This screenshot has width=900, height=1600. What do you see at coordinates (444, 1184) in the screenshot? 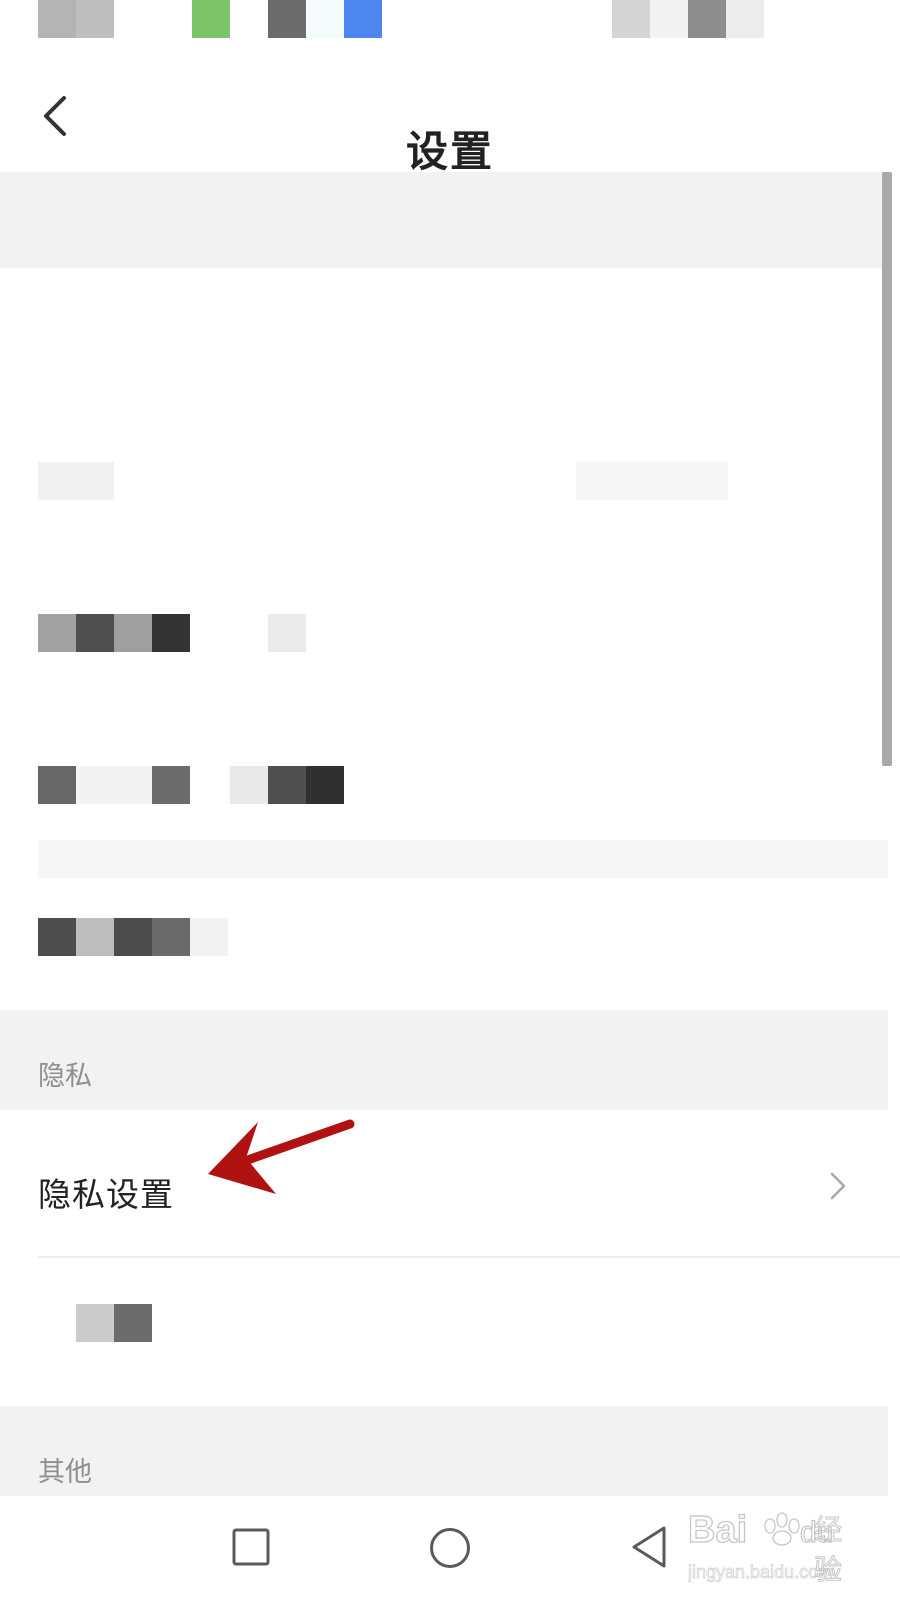
I see `privacy-settings-item: 隐私设置` at bounding box center [444, 1184].